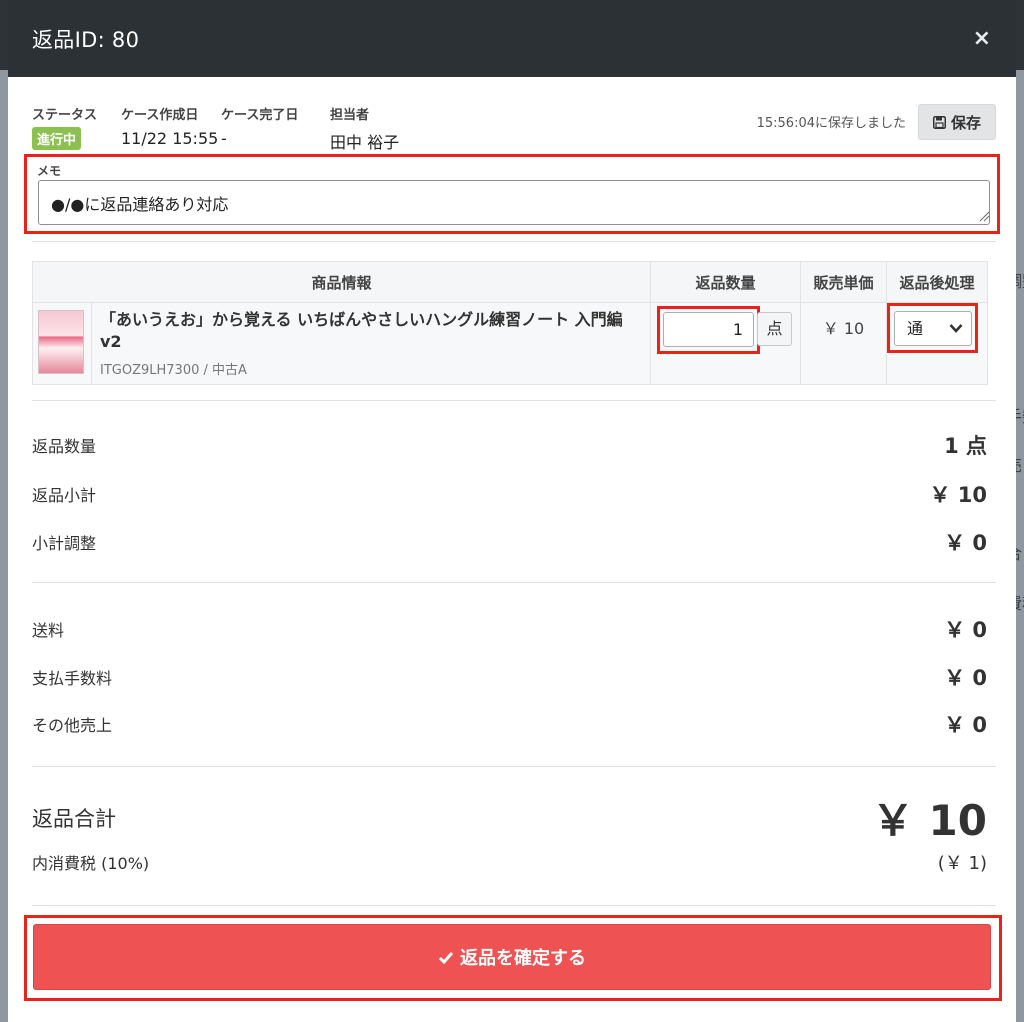  What do you see at coordinates (843, 343) in the screenshot?
I see `unit-price: ￥ 10` at bounding box center [843, 343].